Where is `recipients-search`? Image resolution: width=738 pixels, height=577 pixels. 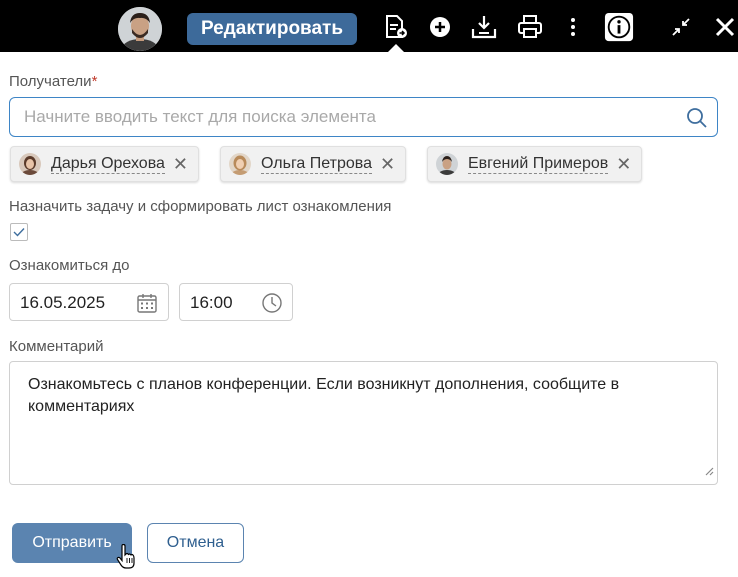
recipients-search is located at coordinates (363, 117).